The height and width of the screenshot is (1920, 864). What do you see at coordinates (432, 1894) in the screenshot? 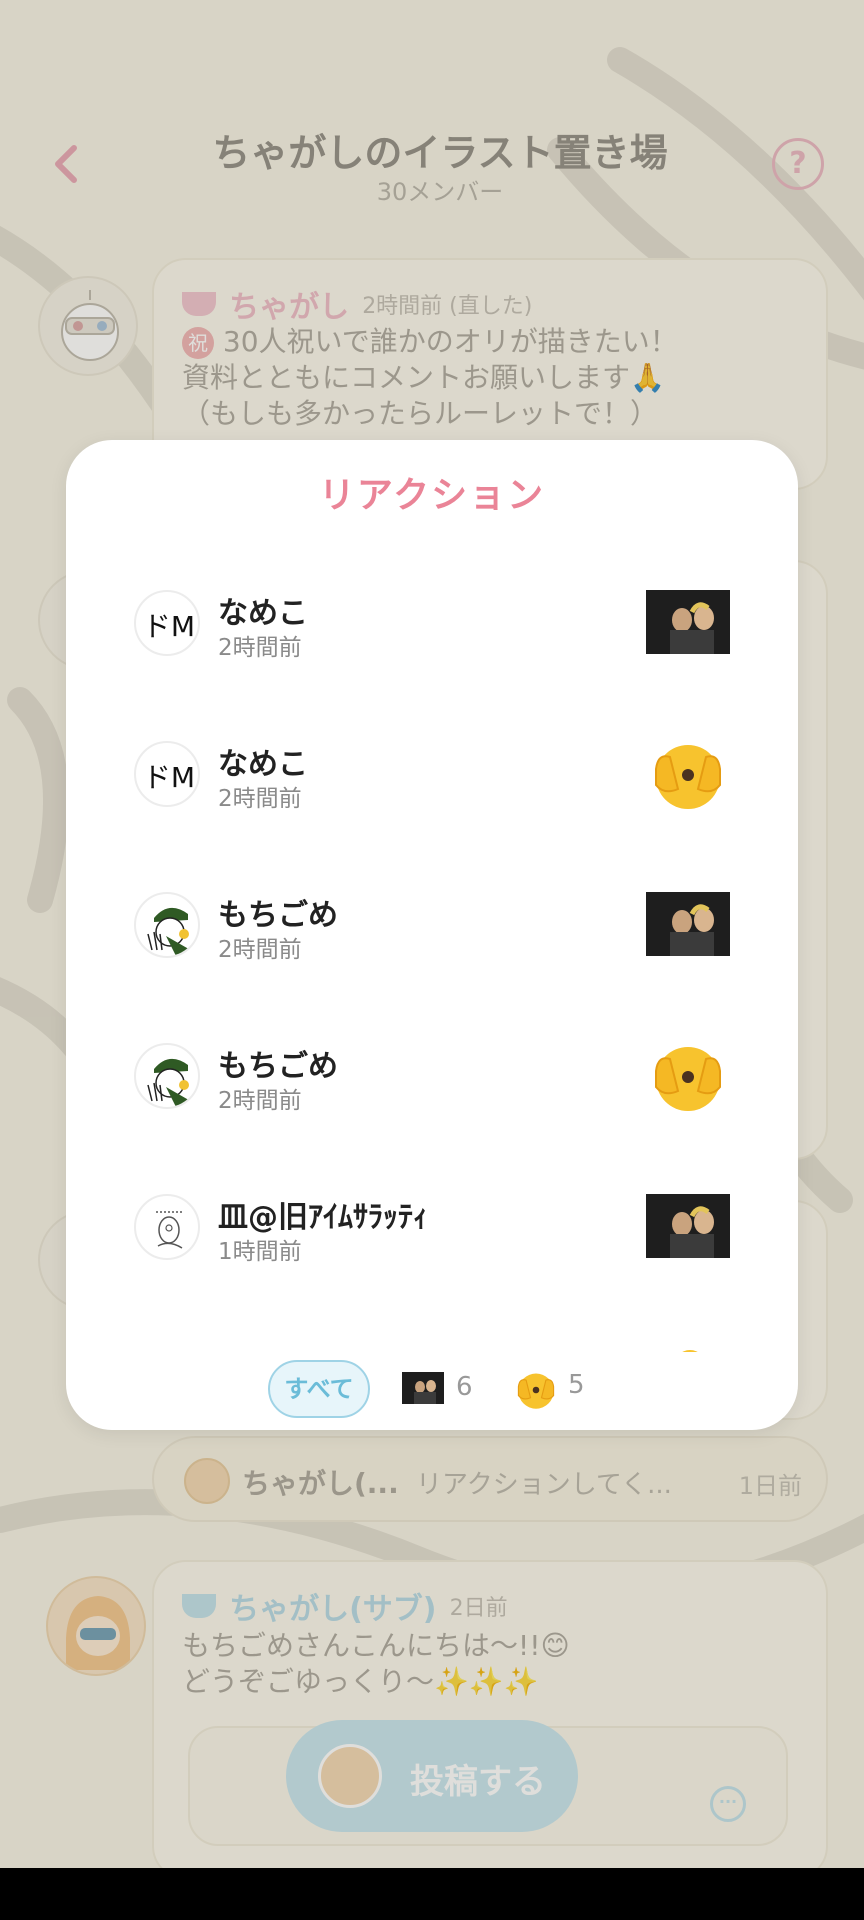
I see `system-navigation-bar` at bounding box center [432, 1894].